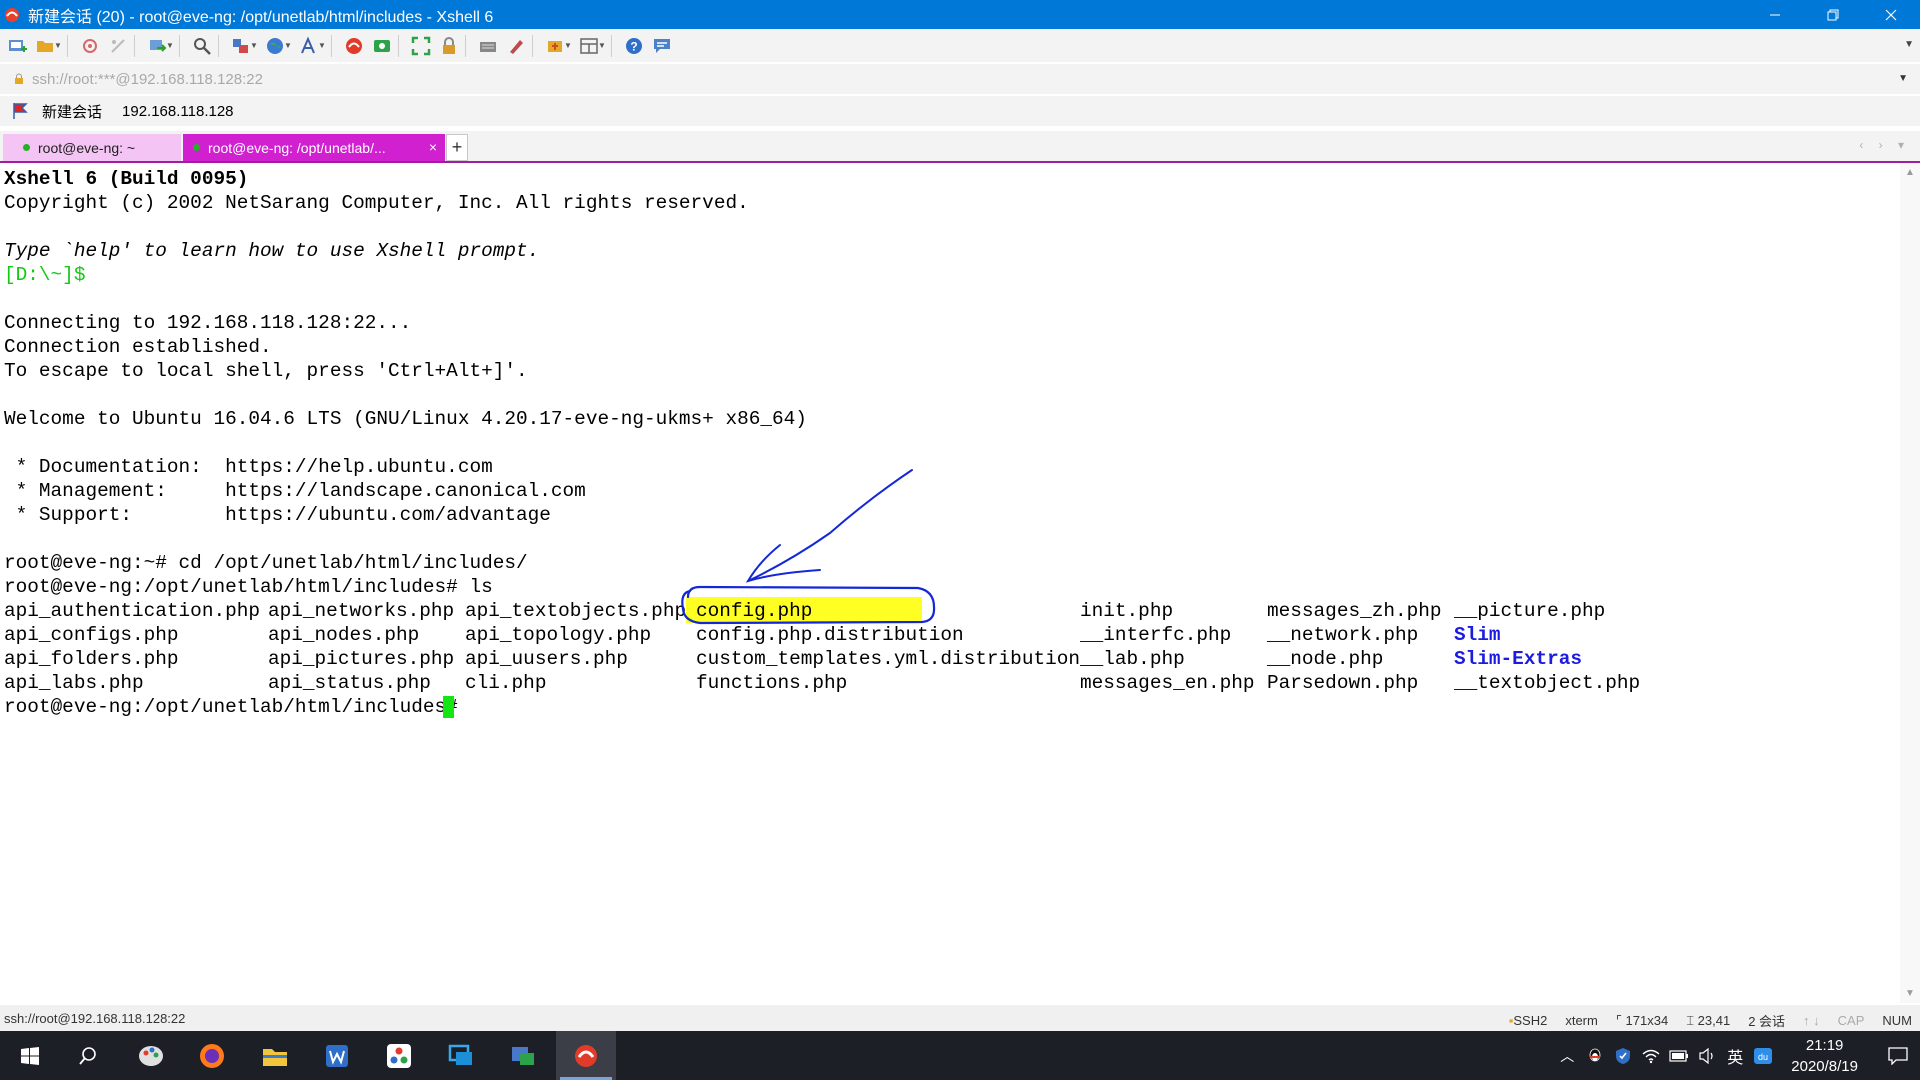 This screenshot has height=1080, width=1920. I want to click on speaker-icon, so click(1706, 1055).